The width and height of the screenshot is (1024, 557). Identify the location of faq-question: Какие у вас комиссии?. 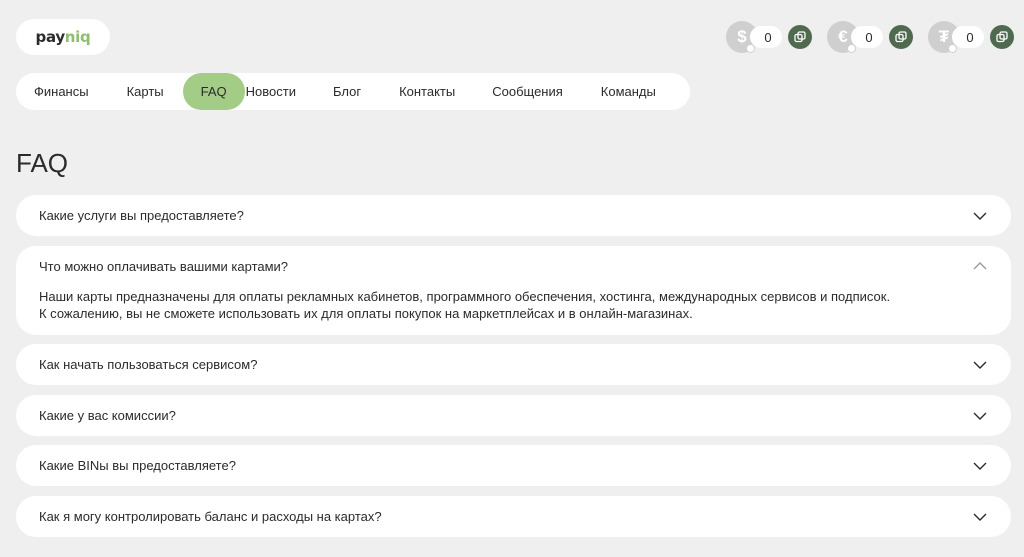
(107, 415).